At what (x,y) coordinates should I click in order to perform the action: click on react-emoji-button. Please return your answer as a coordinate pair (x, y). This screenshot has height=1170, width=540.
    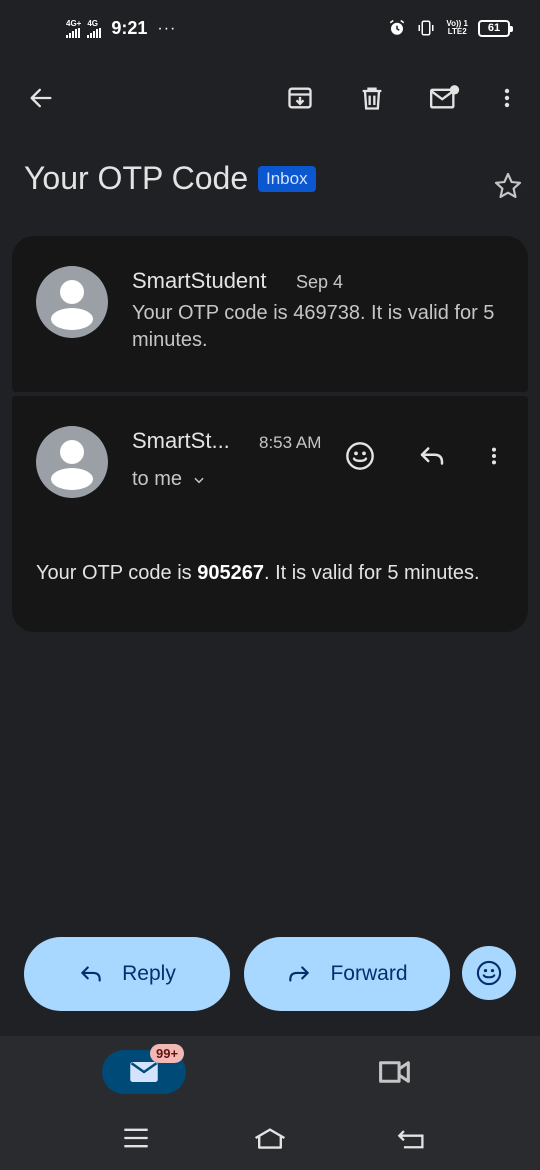
    Looking at the image, I should click on (489, 973).